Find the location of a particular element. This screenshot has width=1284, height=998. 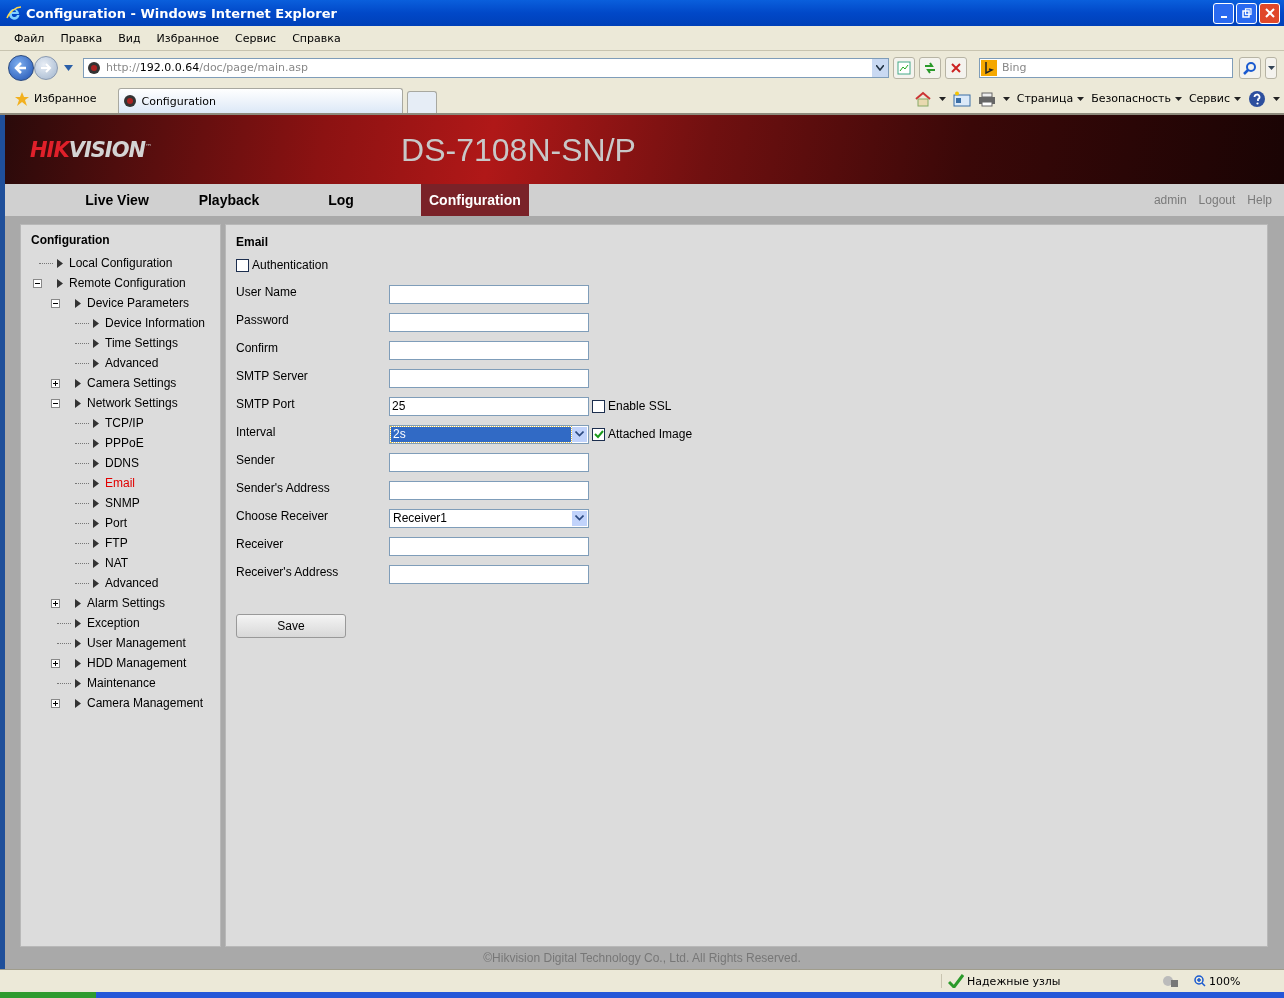

menu-item: Избранное is located at coordinates (188, 38).